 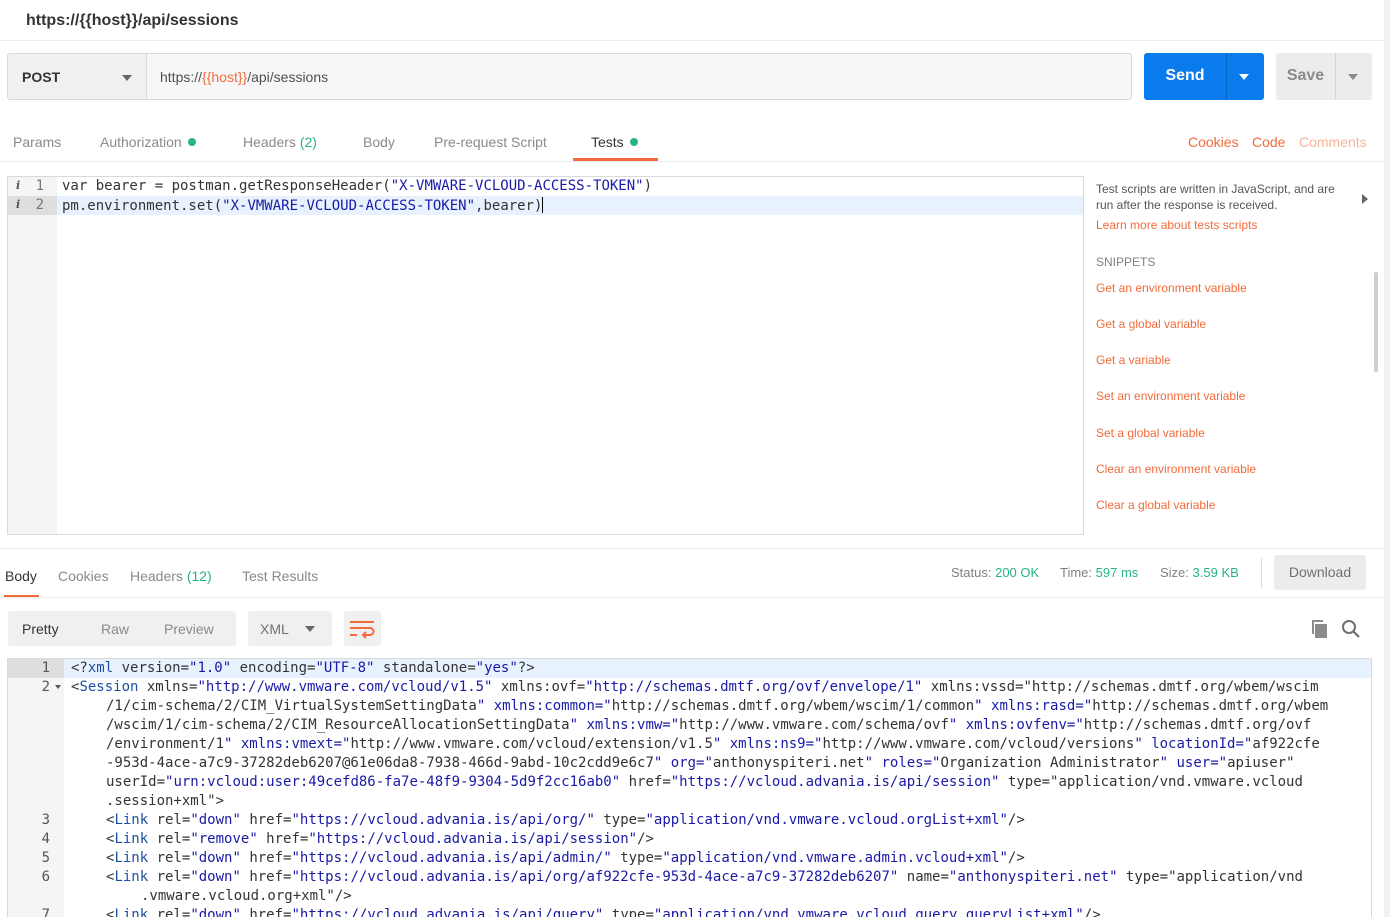 I want to click on snippet-link: Get an environment variable, so click(x=1171, y=288).